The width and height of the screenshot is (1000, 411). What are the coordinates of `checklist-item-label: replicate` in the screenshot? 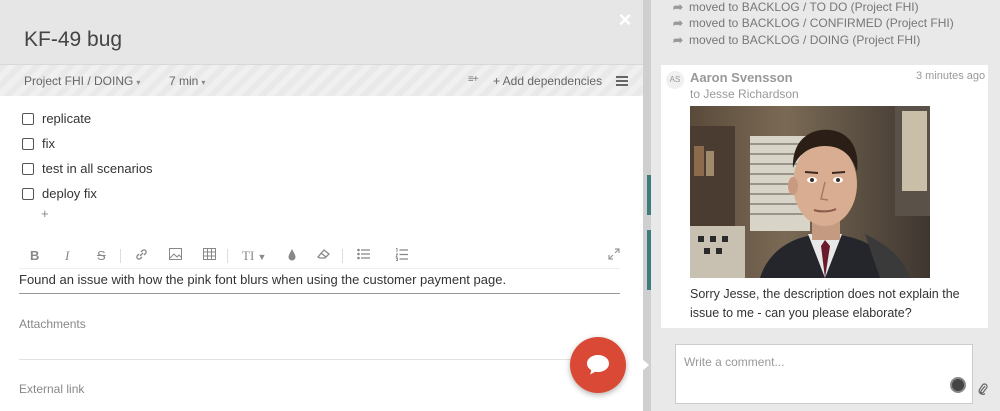 It's located at (67, 118).